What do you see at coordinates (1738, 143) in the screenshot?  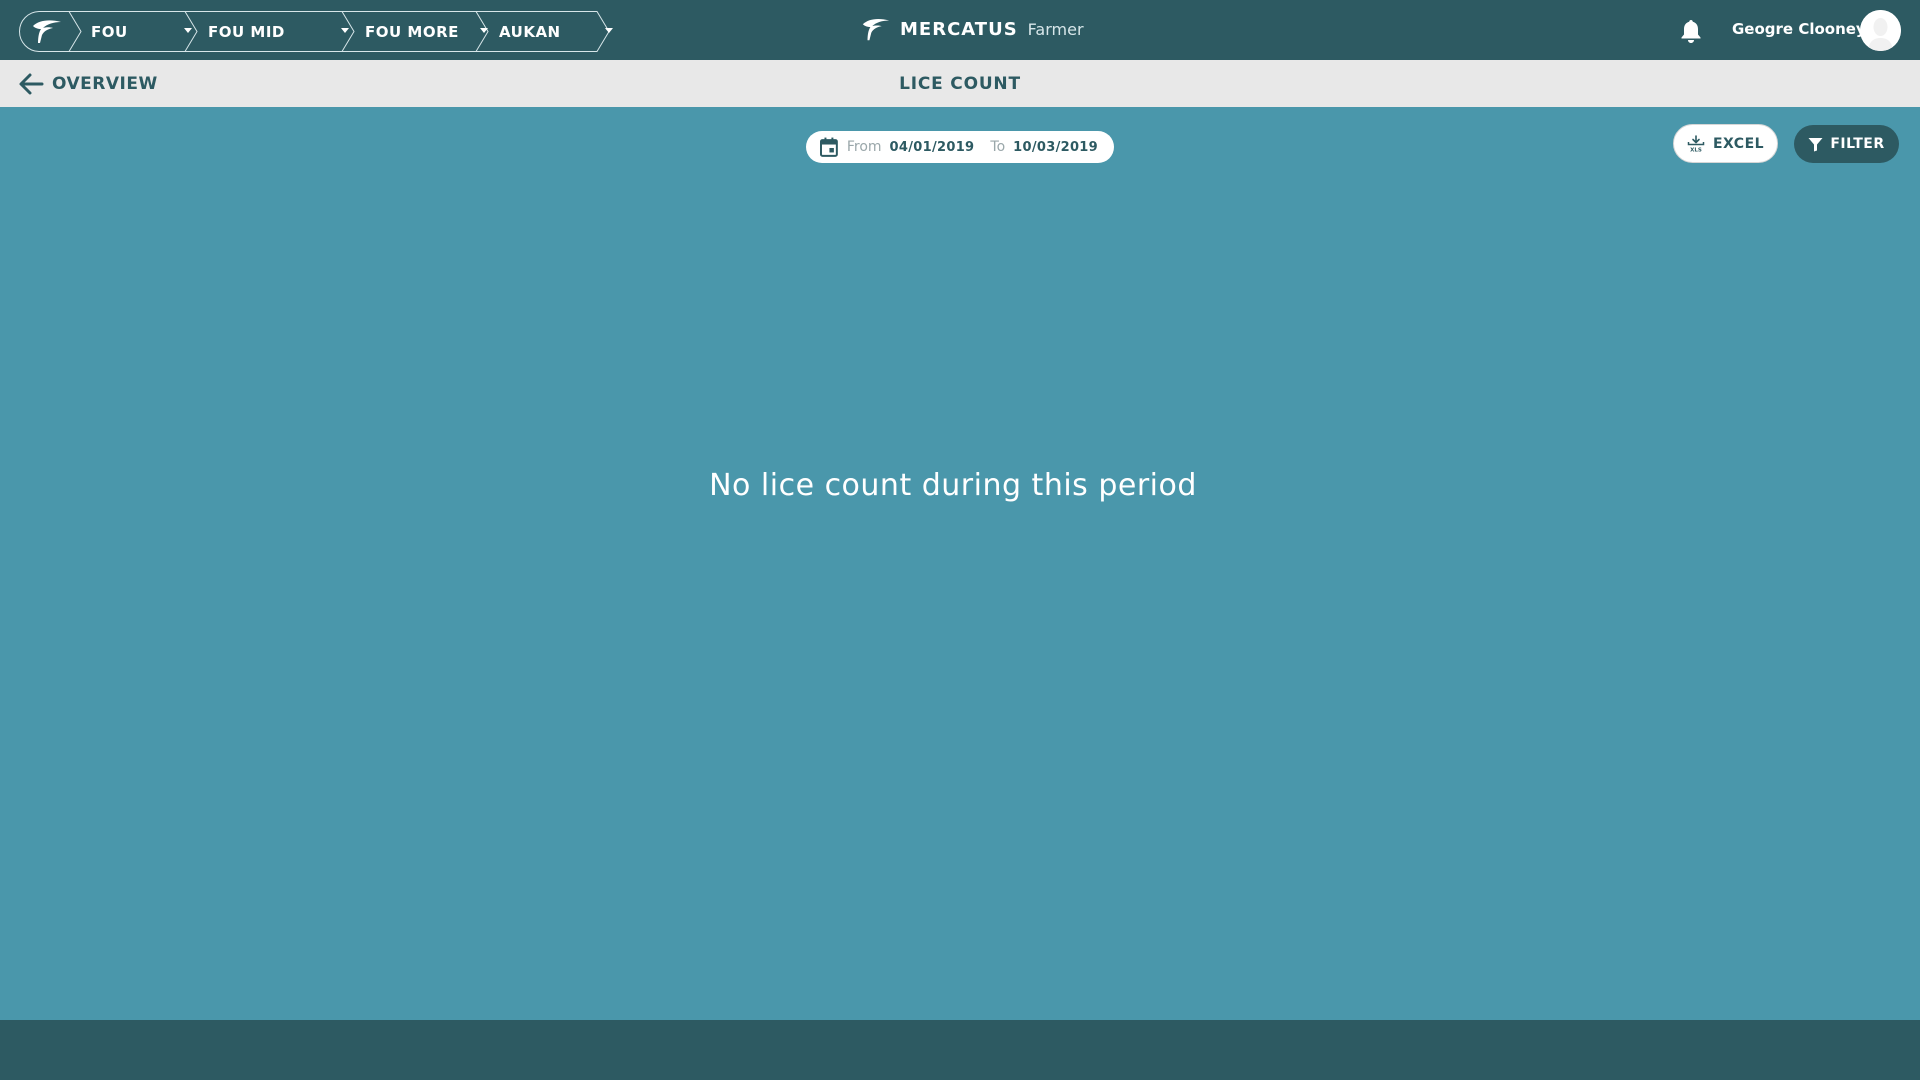 I see `excel-label: EXCEL` at bounding box center [1738, 143].